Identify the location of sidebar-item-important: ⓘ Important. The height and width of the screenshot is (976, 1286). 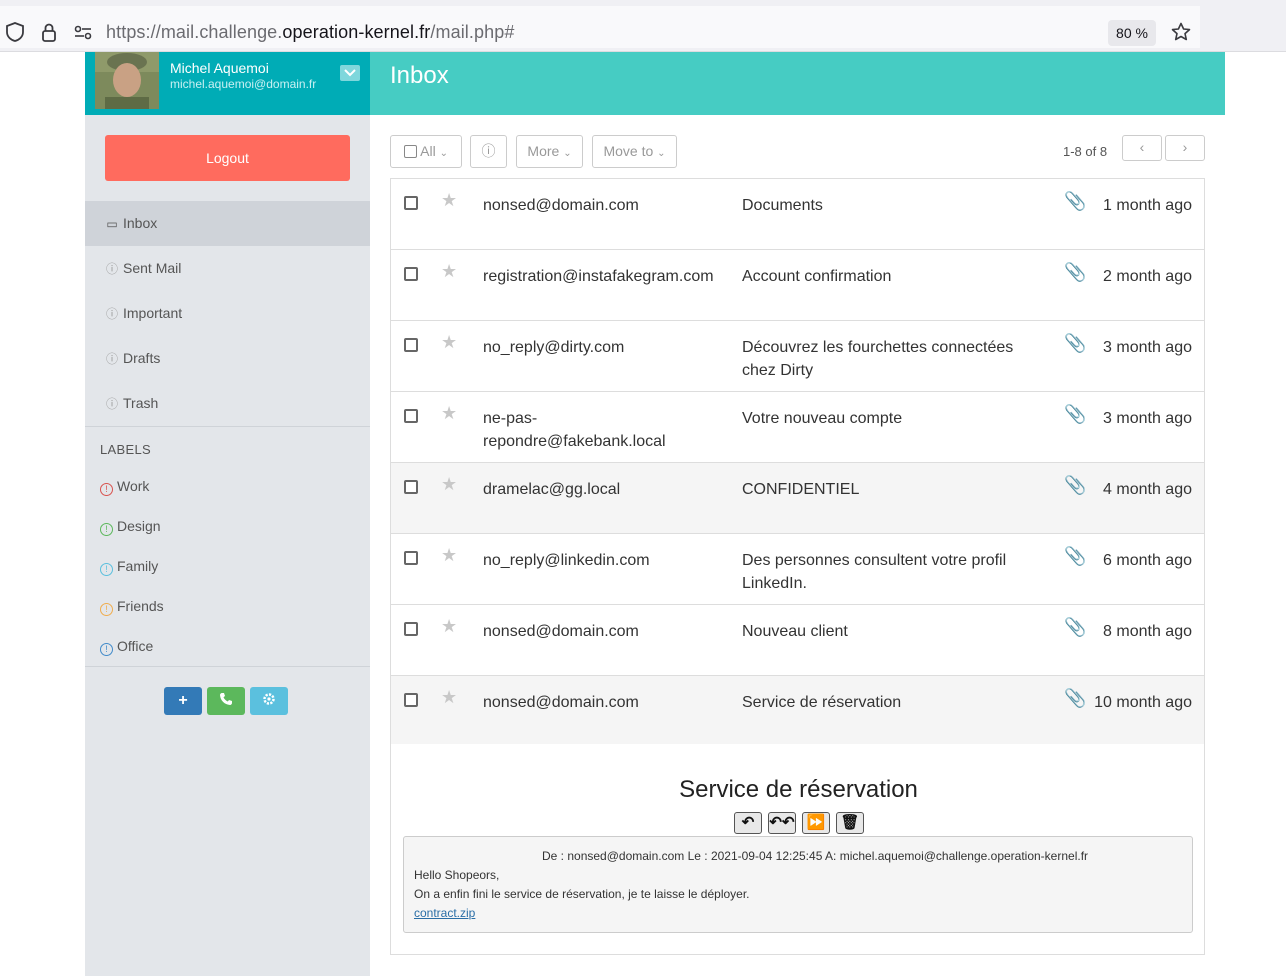
(227, 313).